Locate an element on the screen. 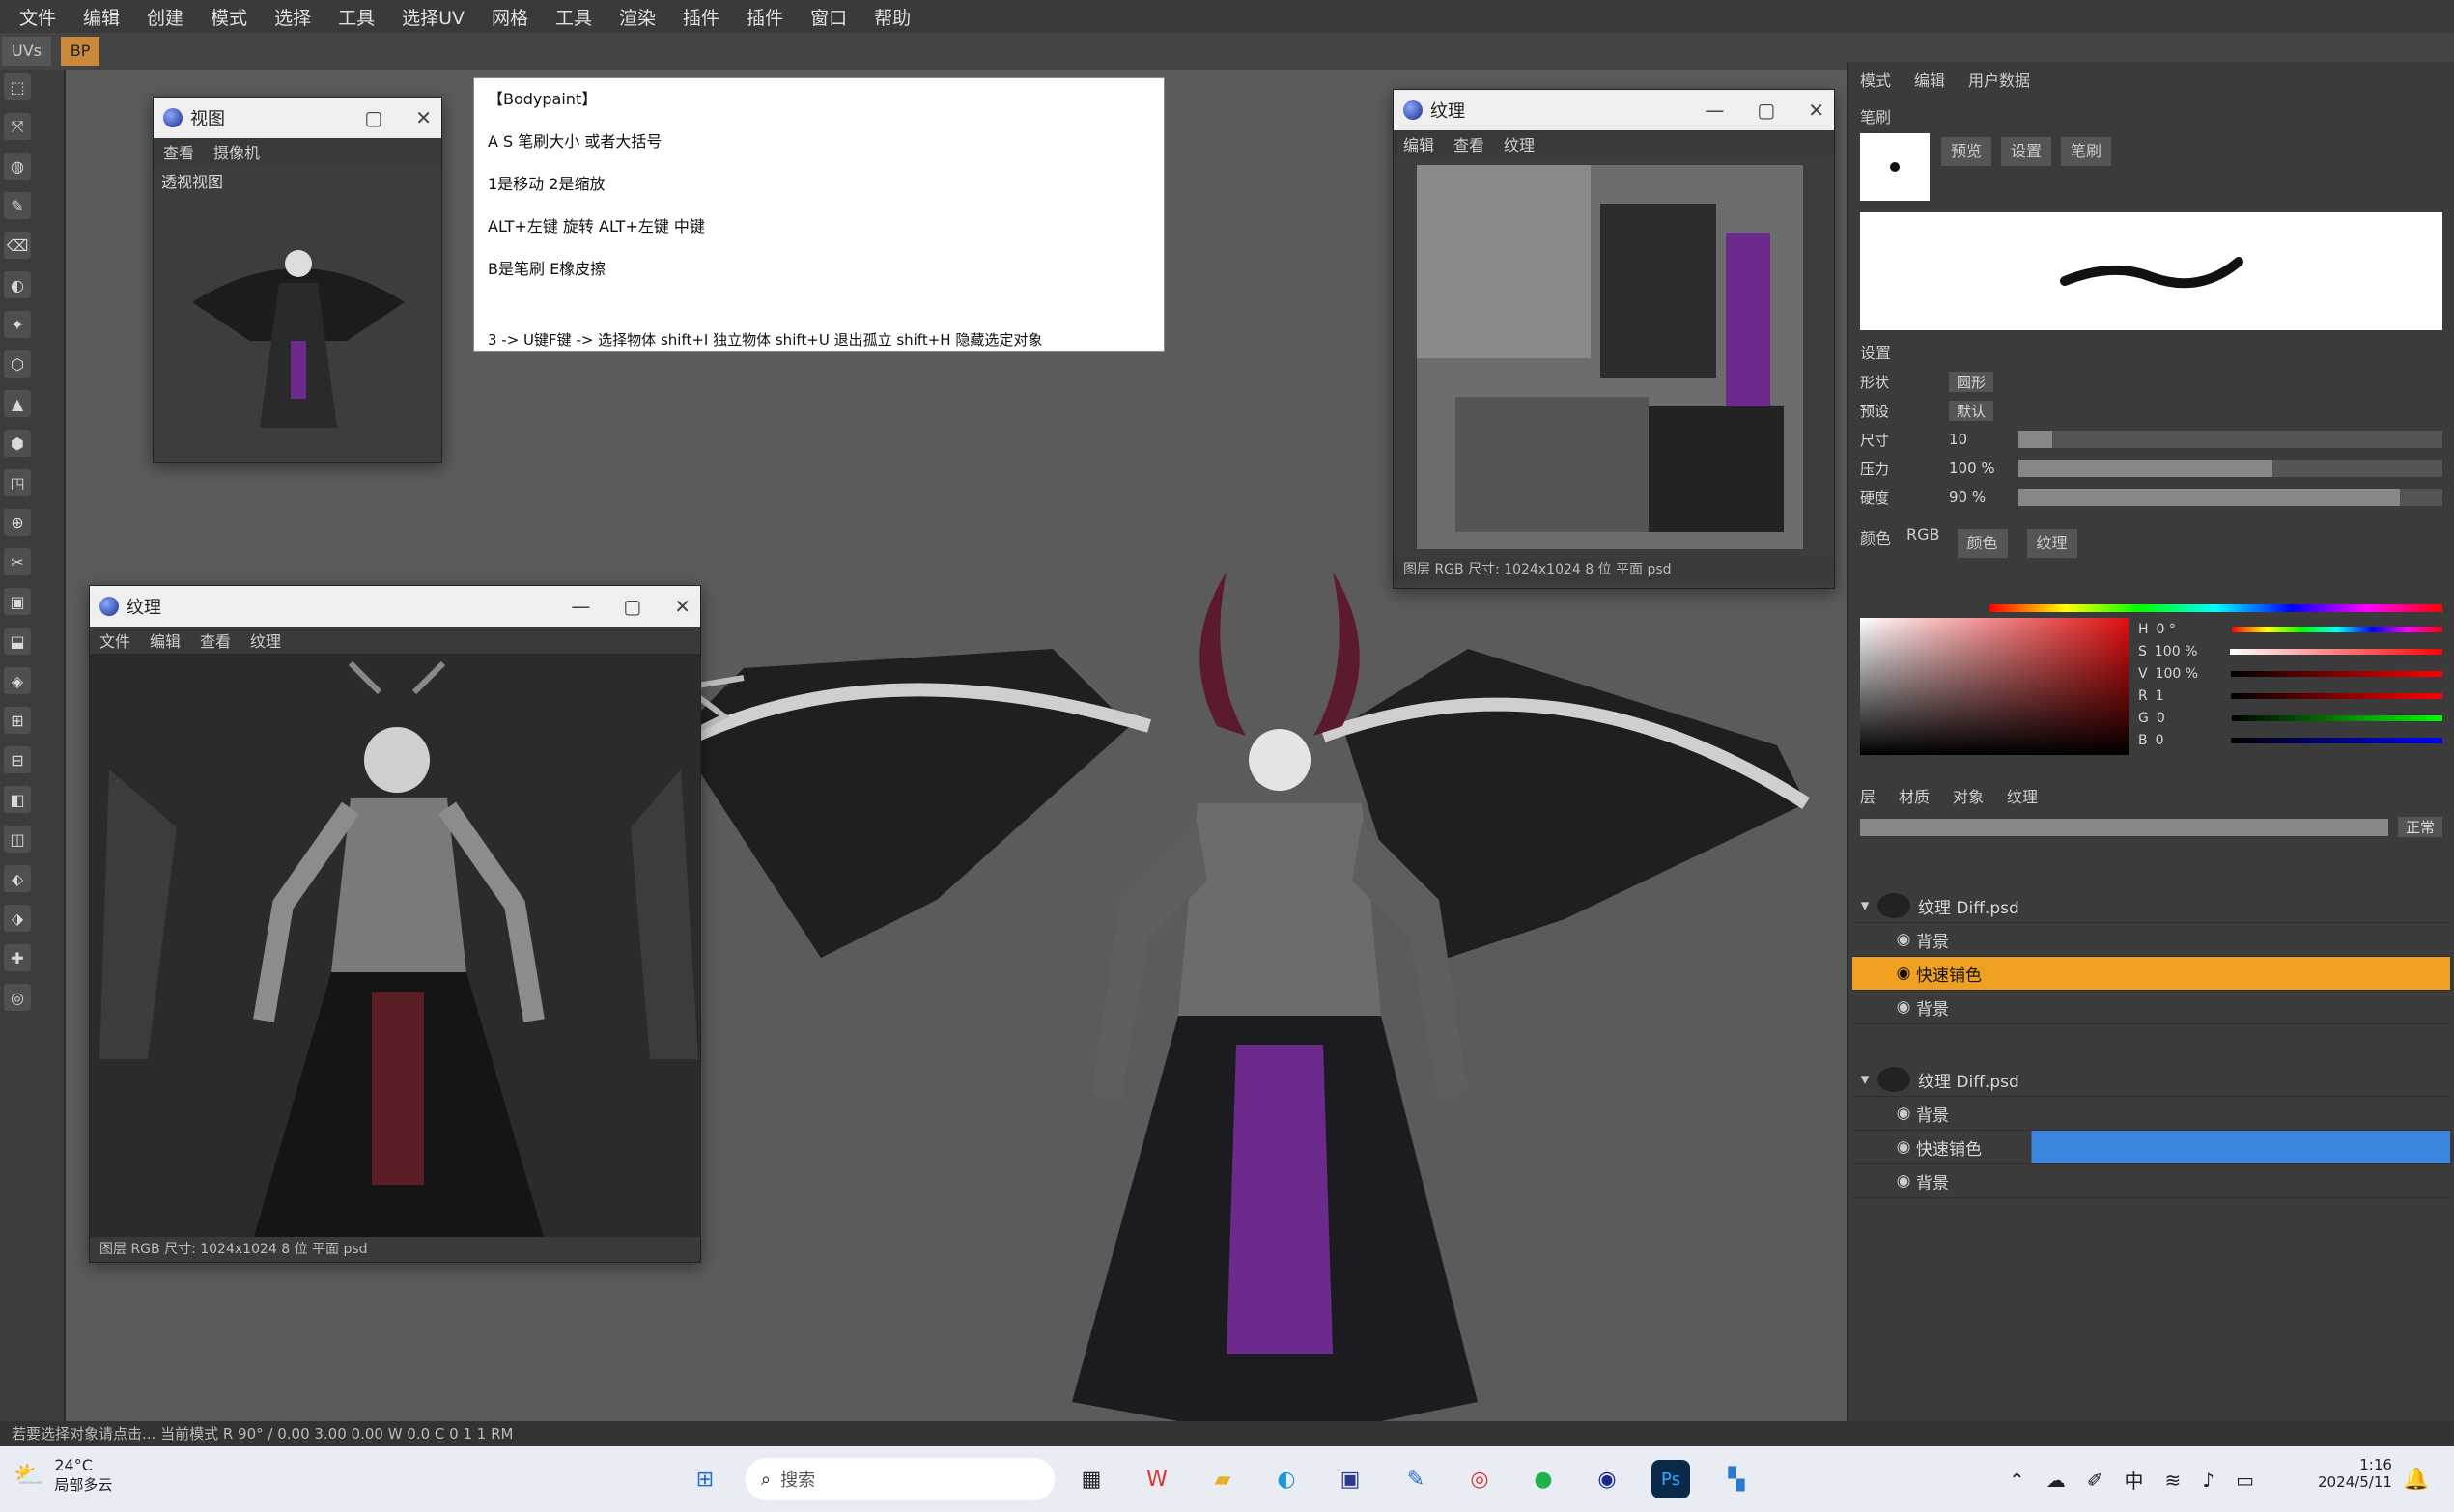 This screenshot has width=2454, height=1512. tool-button-icon: ▣ is located at coordinates (17, 602).